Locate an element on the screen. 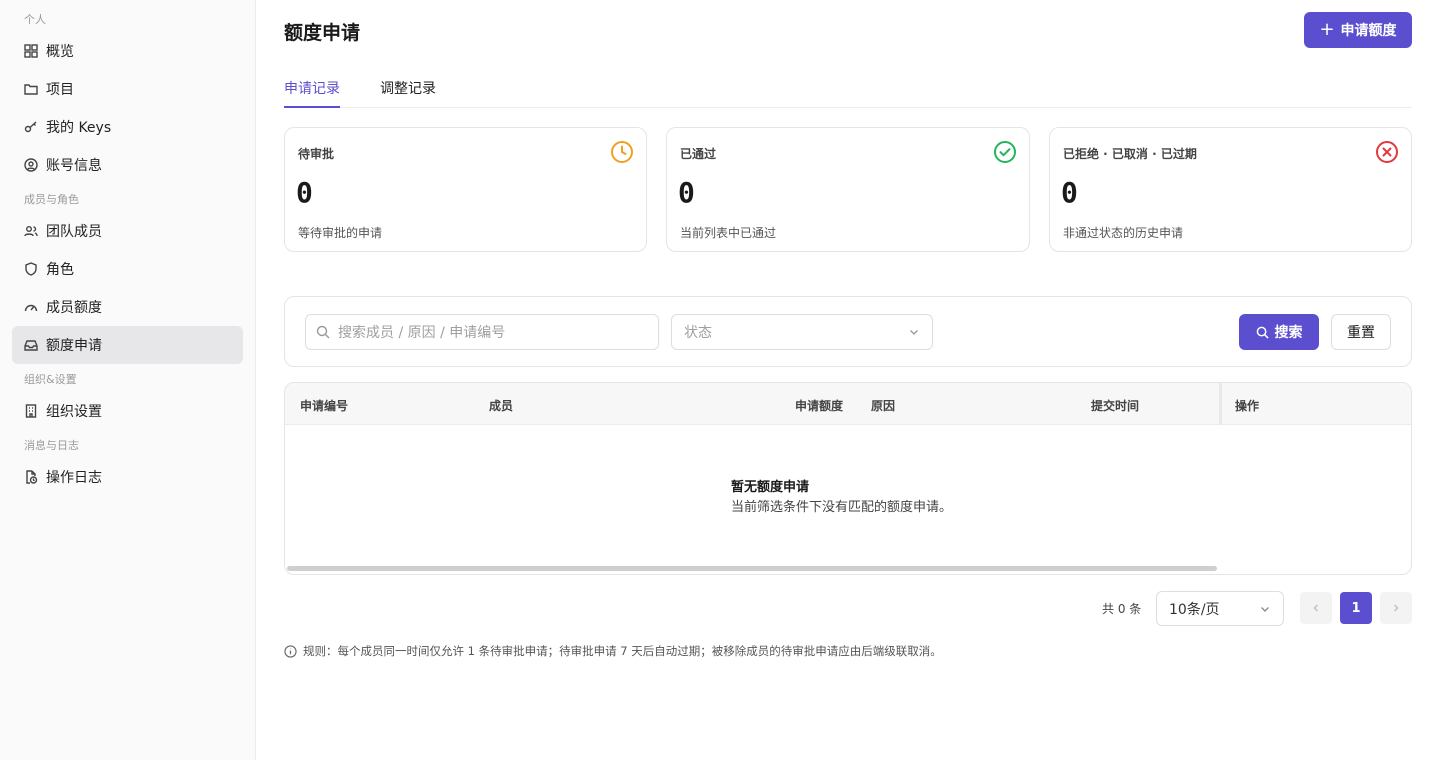 The width and height of the screenshot is (1440, 760). sidebar-section-logs: 消息与日志 is located at coordinates (51, 445).